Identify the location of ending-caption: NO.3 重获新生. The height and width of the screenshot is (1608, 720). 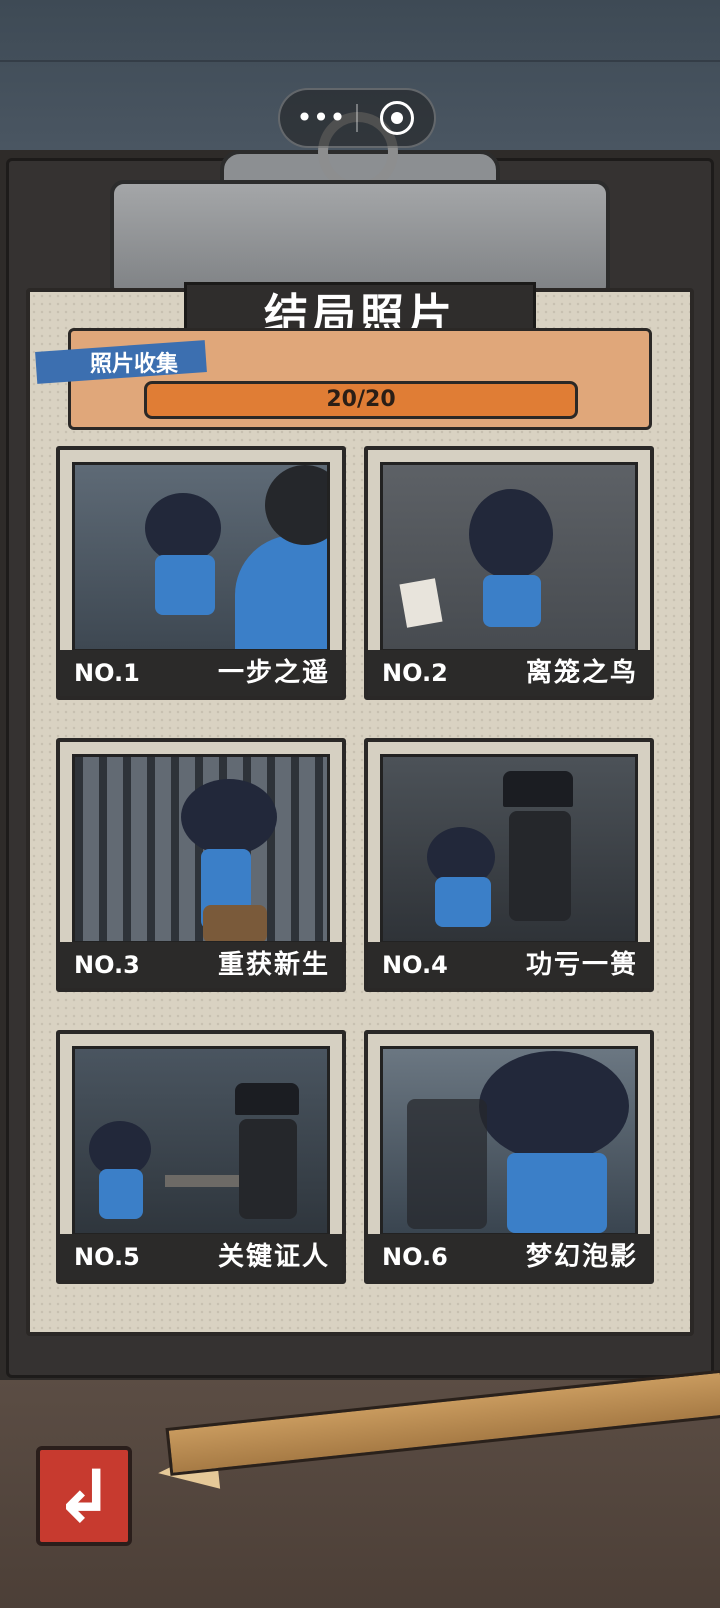
(201, 965).